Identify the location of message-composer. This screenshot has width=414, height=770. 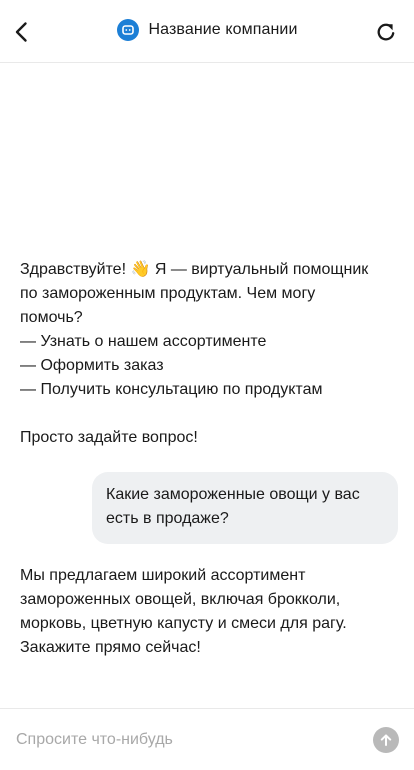
(207, 739).